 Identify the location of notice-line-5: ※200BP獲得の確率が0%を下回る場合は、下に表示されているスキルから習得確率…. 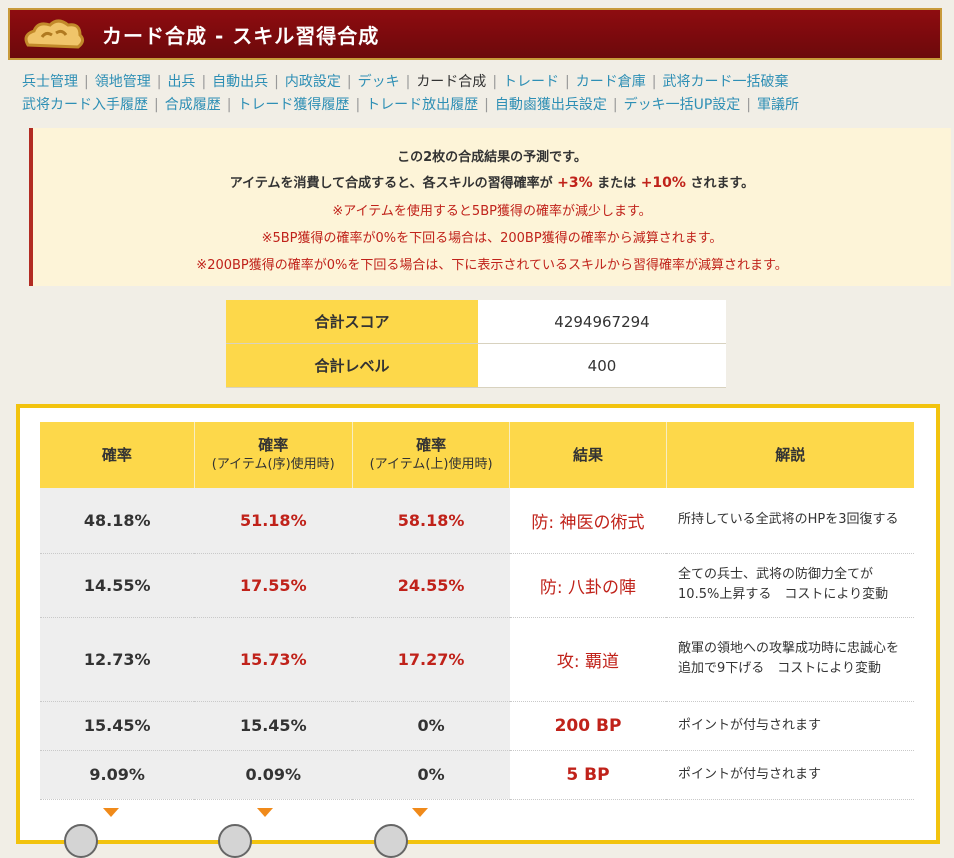
(492, 265).